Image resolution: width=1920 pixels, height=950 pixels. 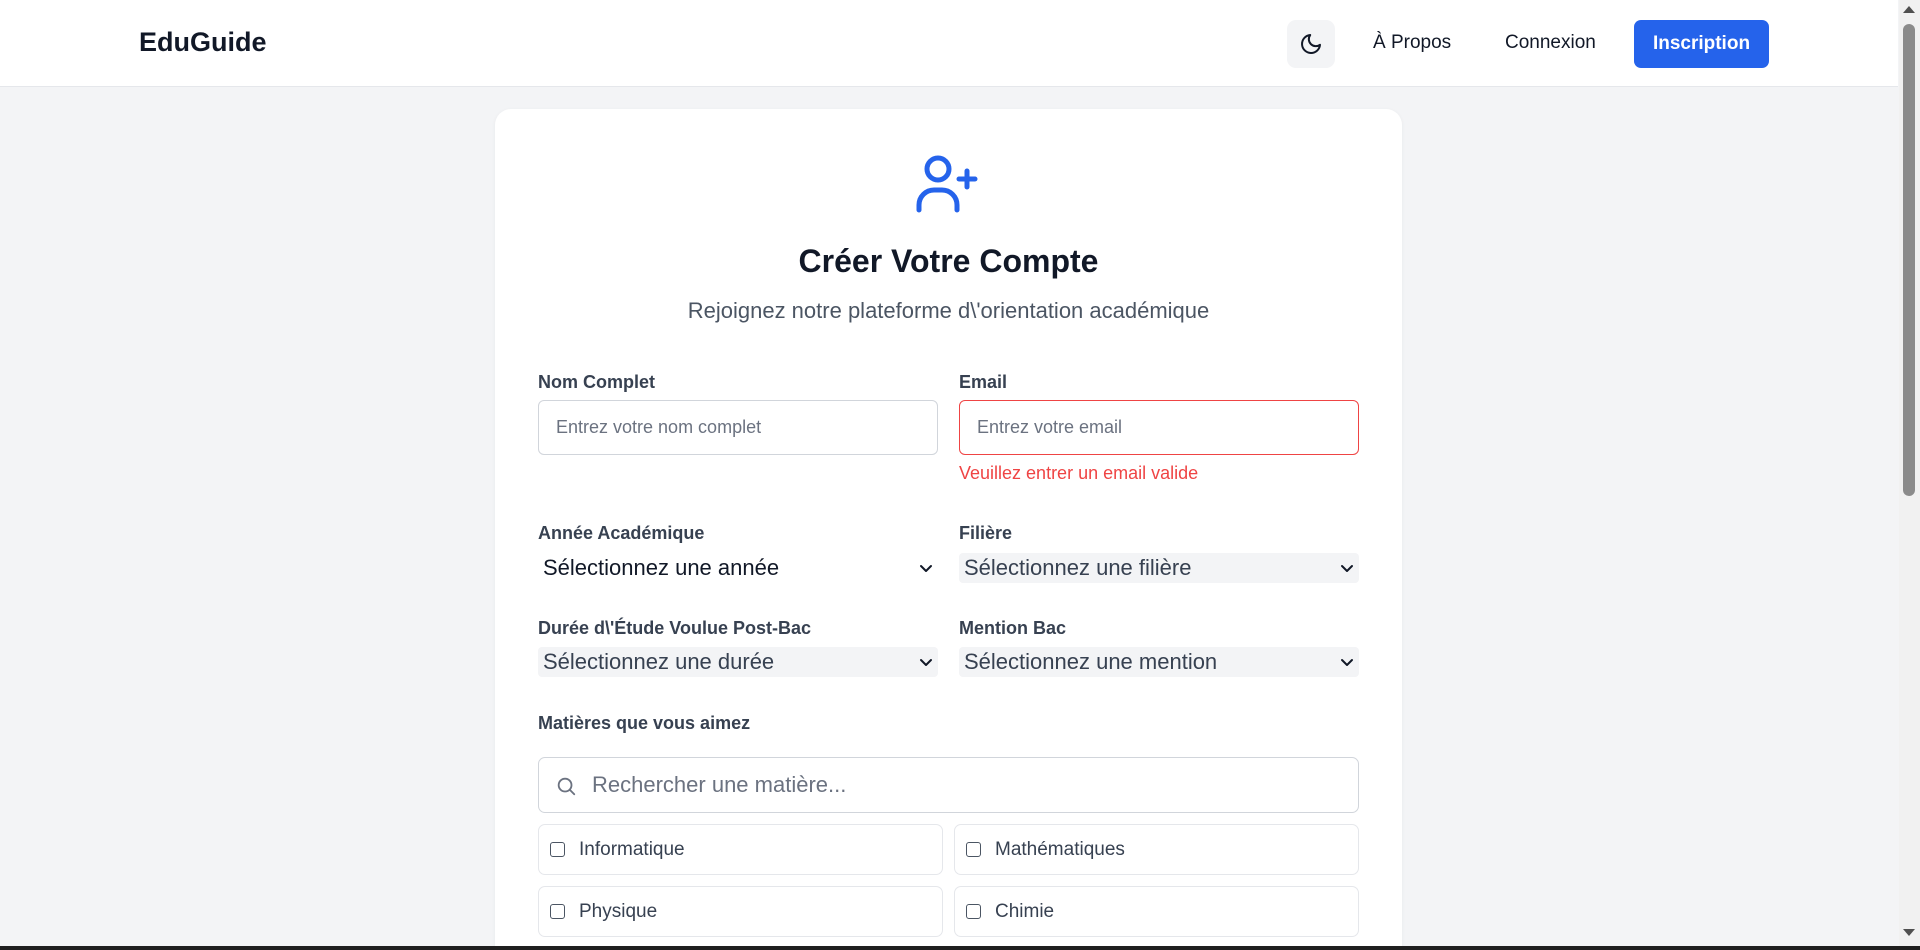 I want to click on full-name-label: Nom Complet, so click(x=596, y=382).